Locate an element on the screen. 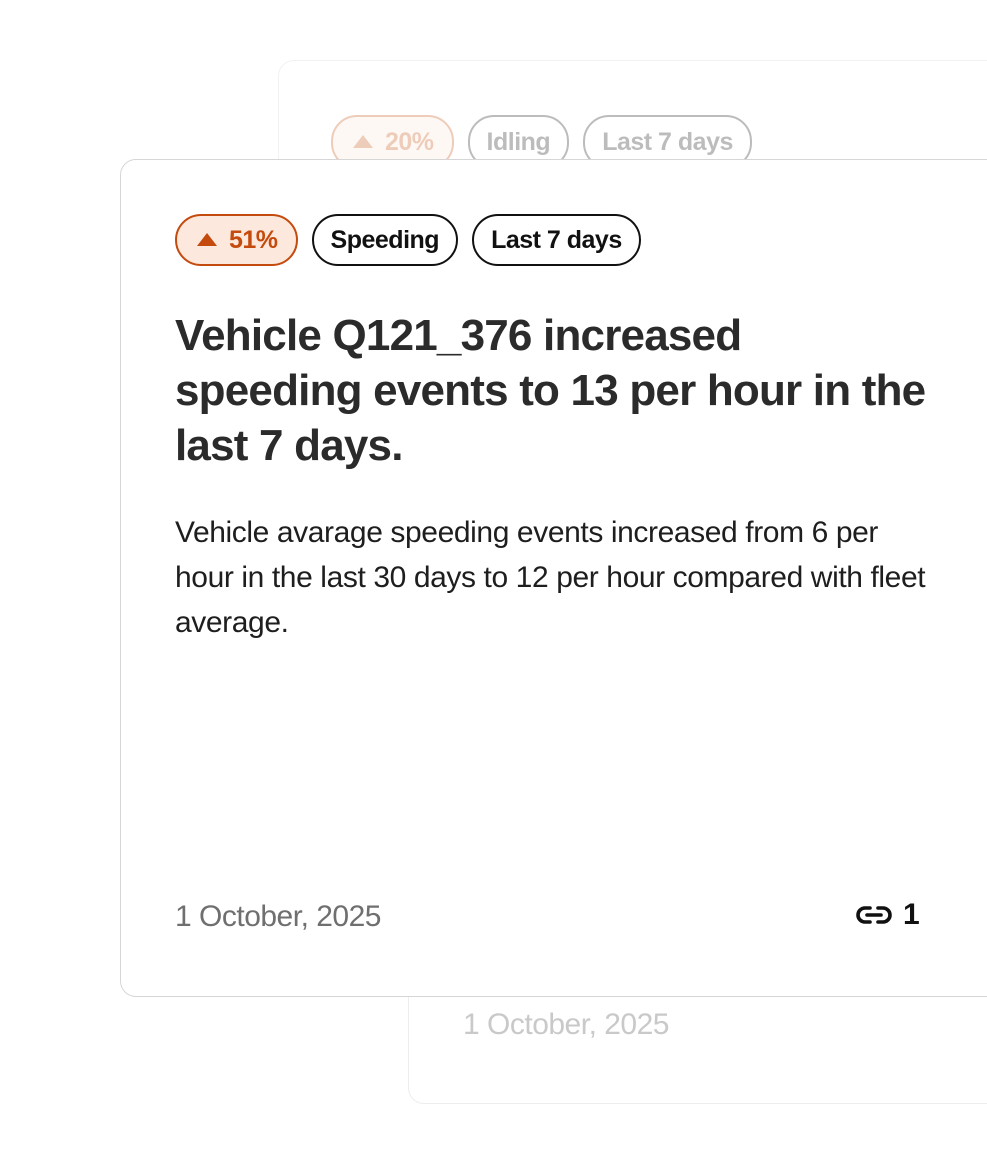 This screenshot has width=987, height=1158. insight-tags: 51% Speeding Last 7 days is located at coordinates (408, 240).